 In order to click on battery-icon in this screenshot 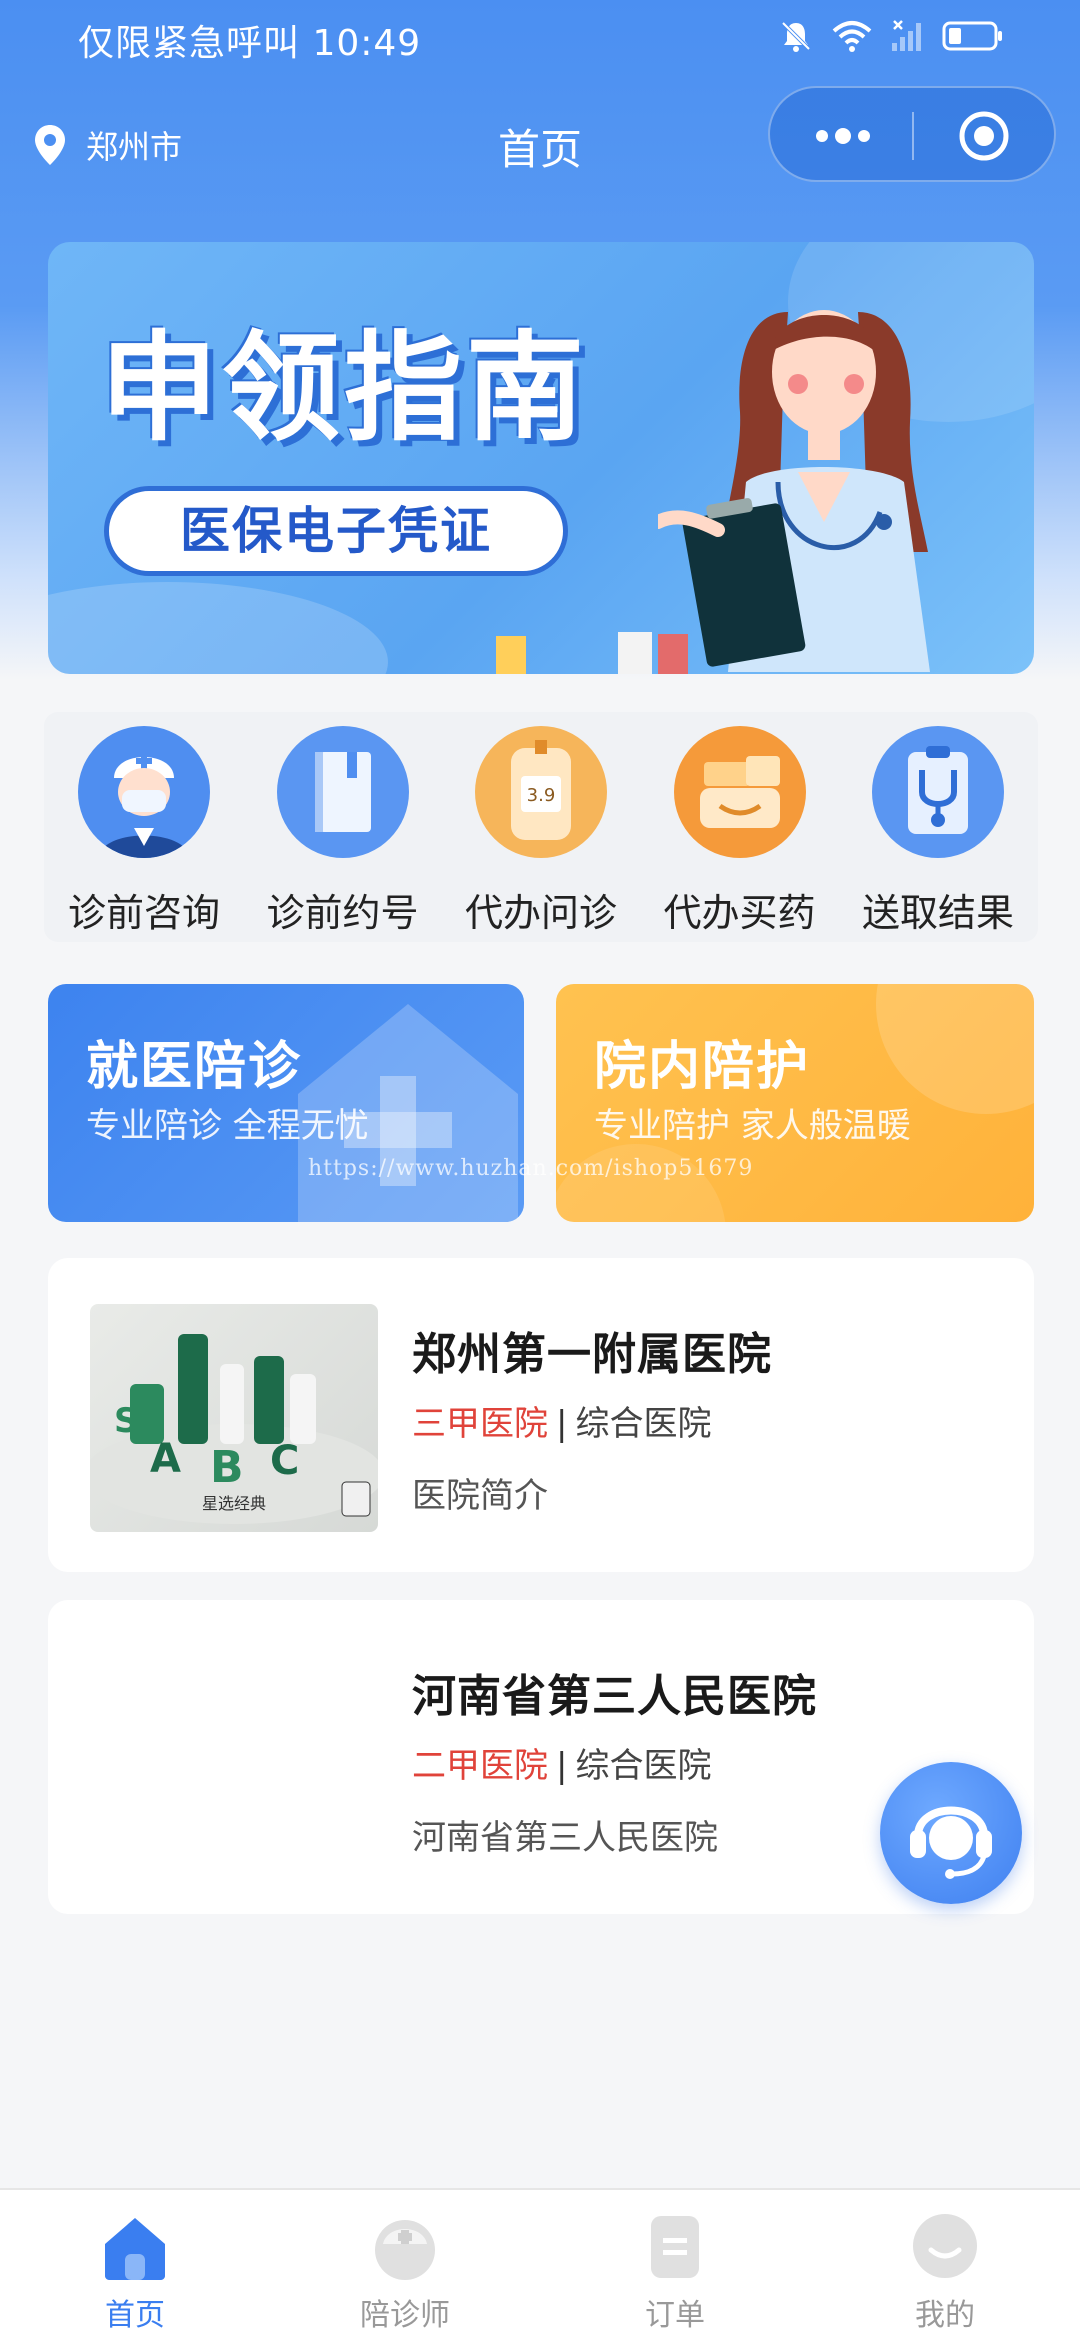, I will do `click(972, 36)`.